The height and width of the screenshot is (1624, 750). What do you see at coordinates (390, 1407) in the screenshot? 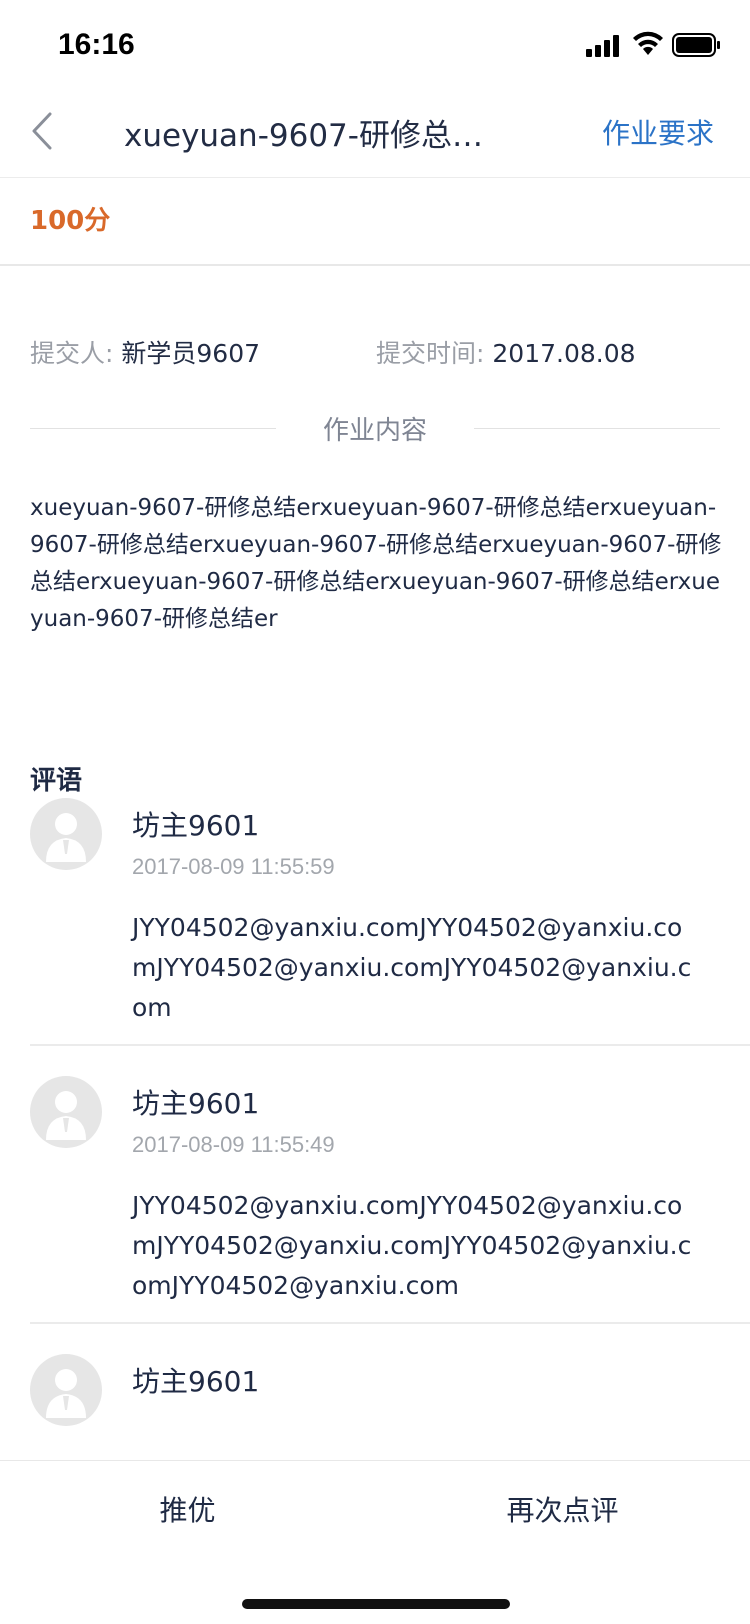
I see `comment-item: 坊主9601` at bounding box center [390, 1407].